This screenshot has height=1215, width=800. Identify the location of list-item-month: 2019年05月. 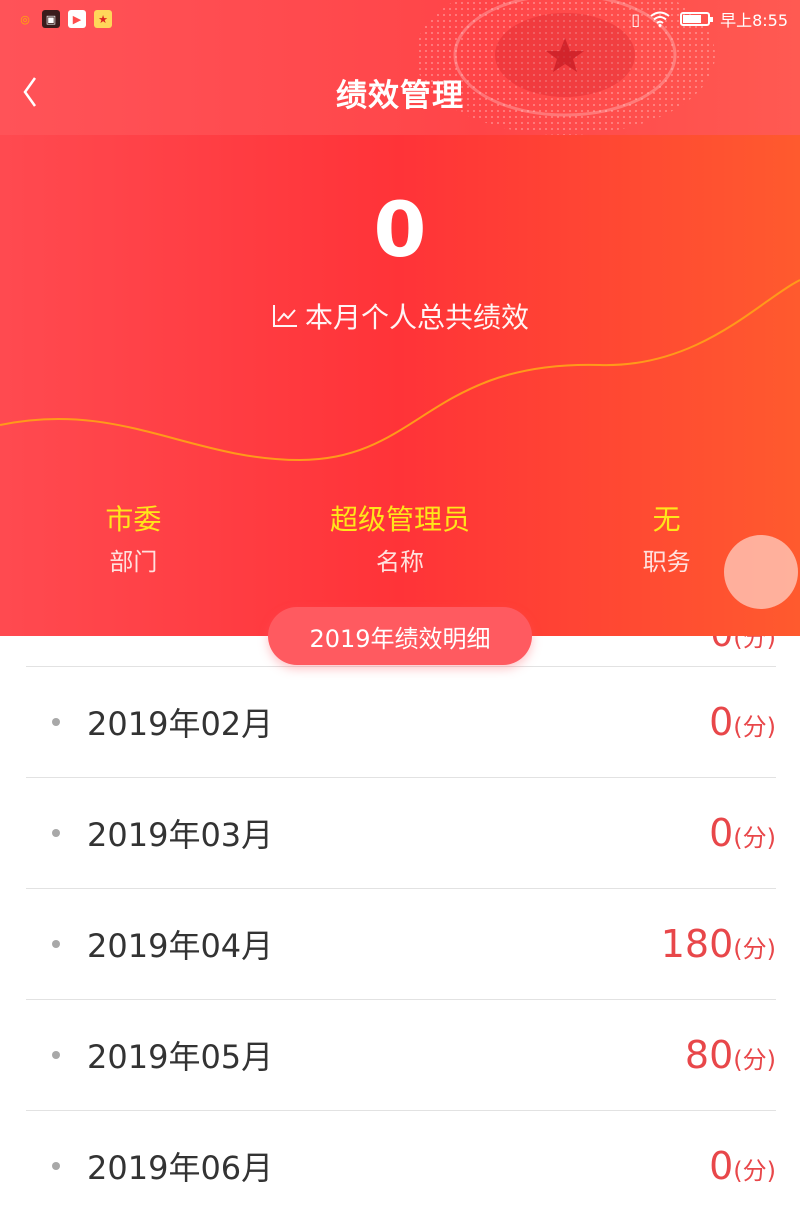
(180, 1057).